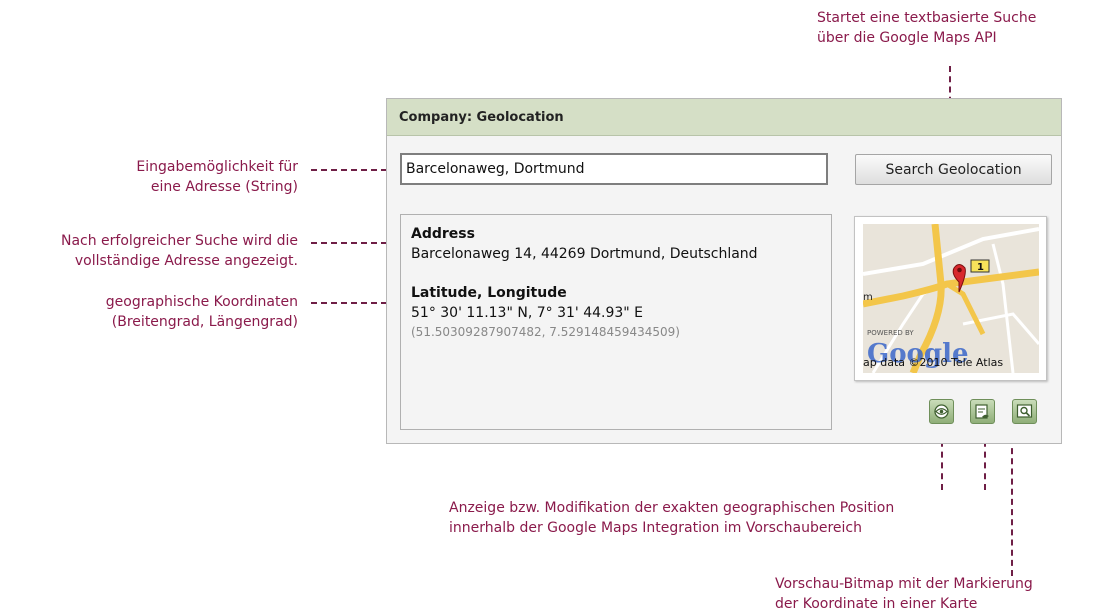  Describe the element at coordinates (443, 234) in the screenshot. I see `address-label: Address` at that location.